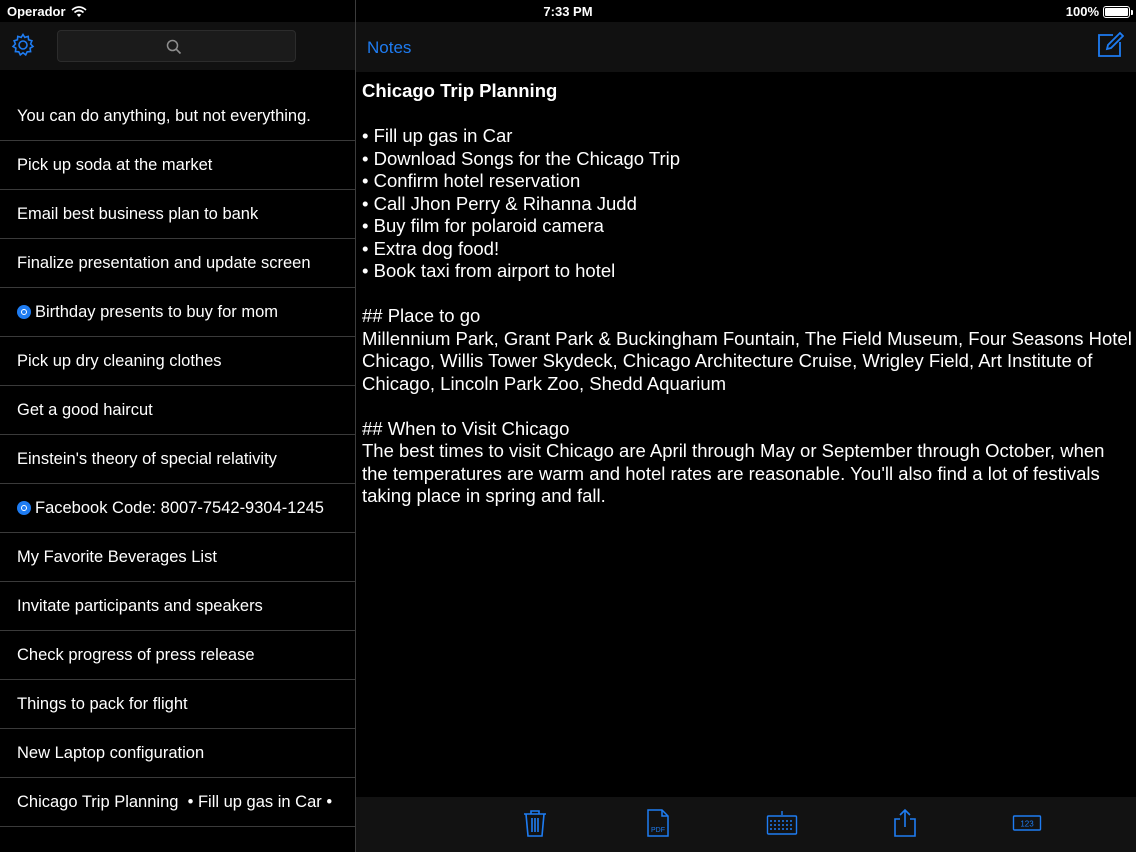 The height and width of the screenshot is (852, 1136). I want to click on list-item: Birthday presents to buy for mom, so click(177, 312).